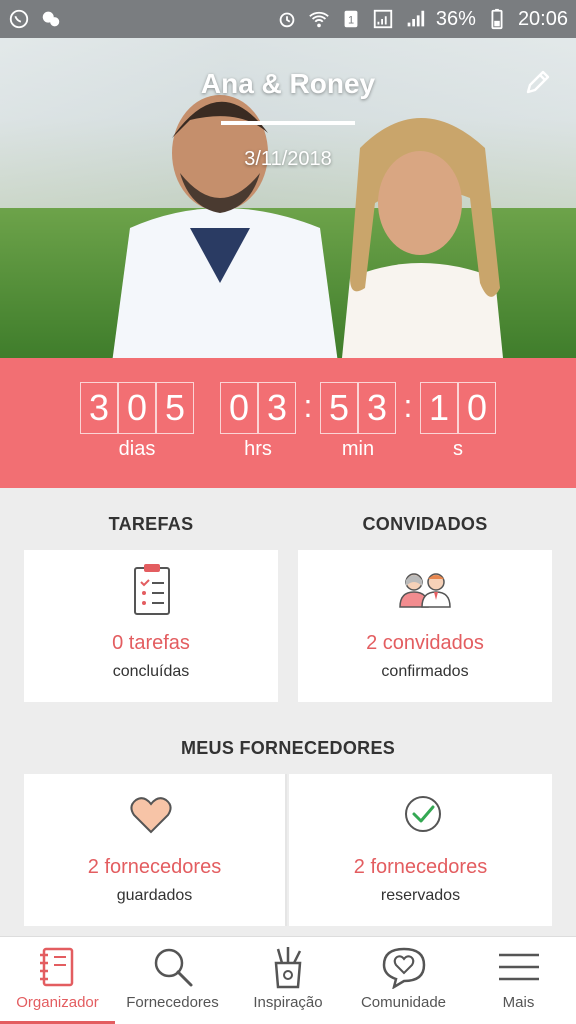 This screenshot has height=1024, width=576. I want to click on countdown-panel: 3 0 5 0 3 : 5 3 : 1 0 dias hrs min s, so click(288, 423).